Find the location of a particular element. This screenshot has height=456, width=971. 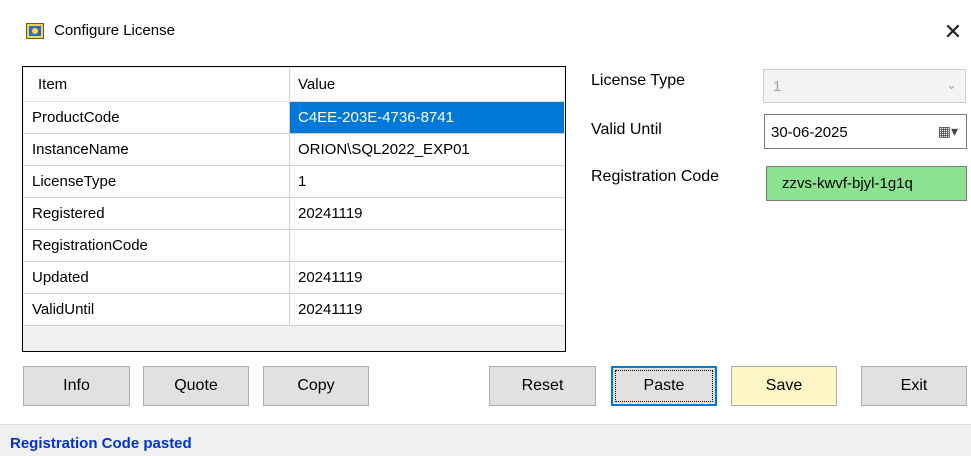

cell-item: LicenseType is located at coordinates (157, 182).